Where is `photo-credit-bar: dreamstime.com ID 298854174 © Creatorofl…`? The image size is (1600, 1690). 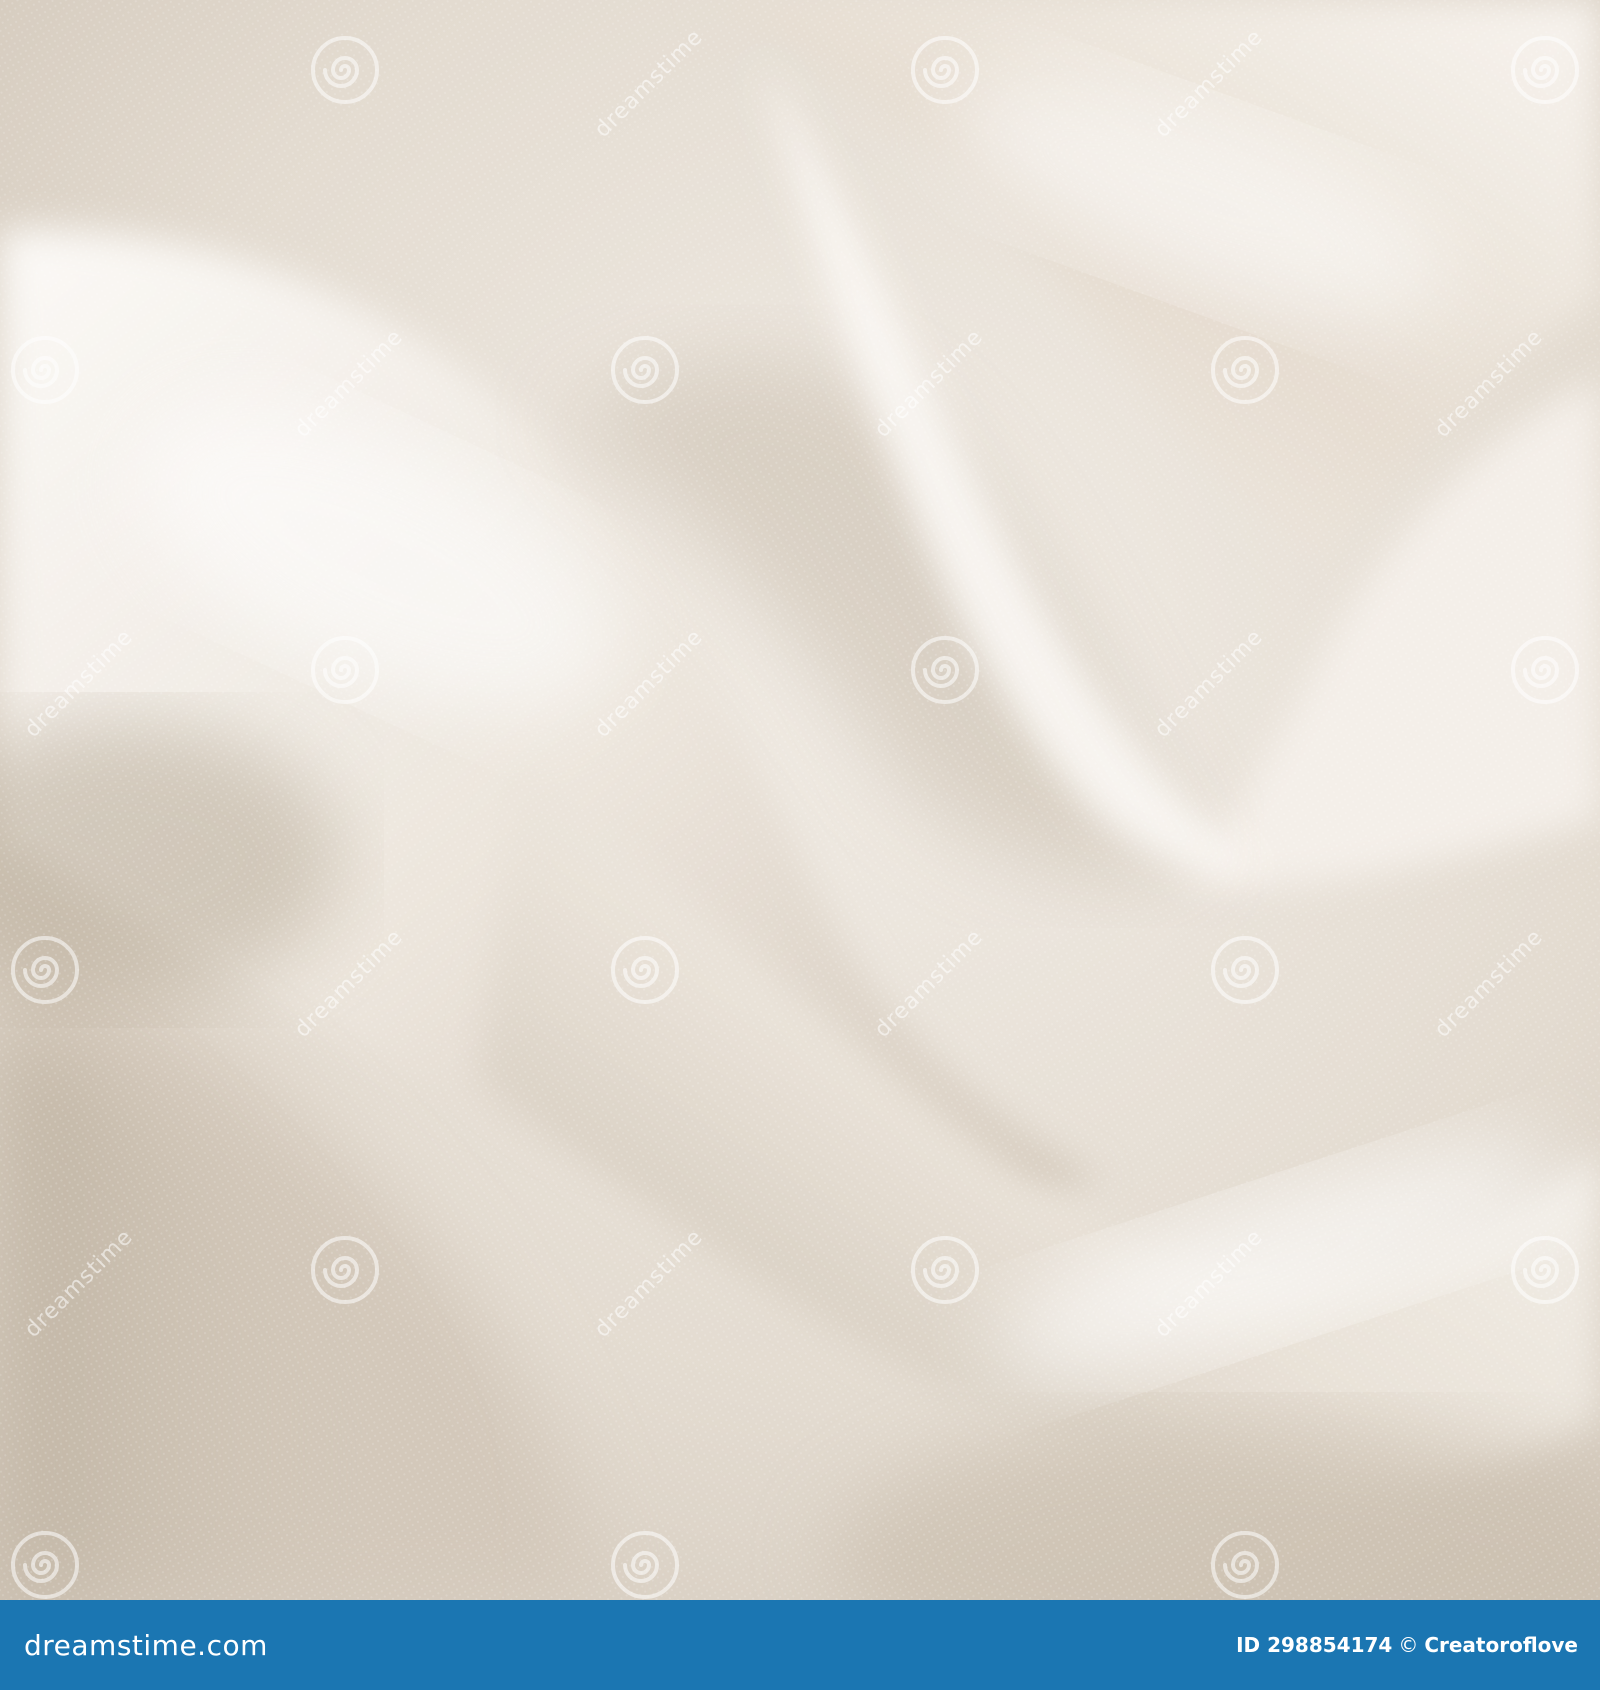
photo-credit-bar: dreamstime.com ID 298854174 © Creatorofl… is located at coordinates (800, 1645).